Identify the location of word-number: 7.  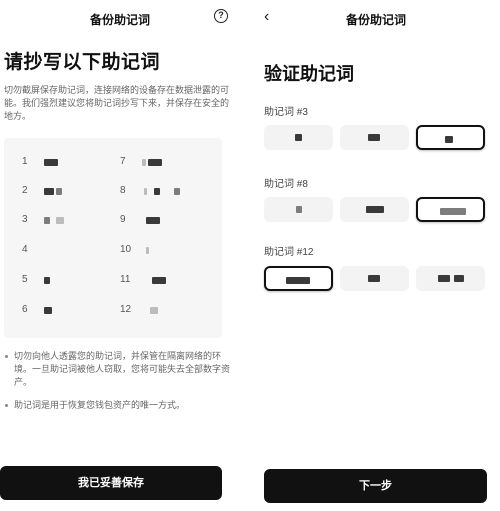
(123, 161).